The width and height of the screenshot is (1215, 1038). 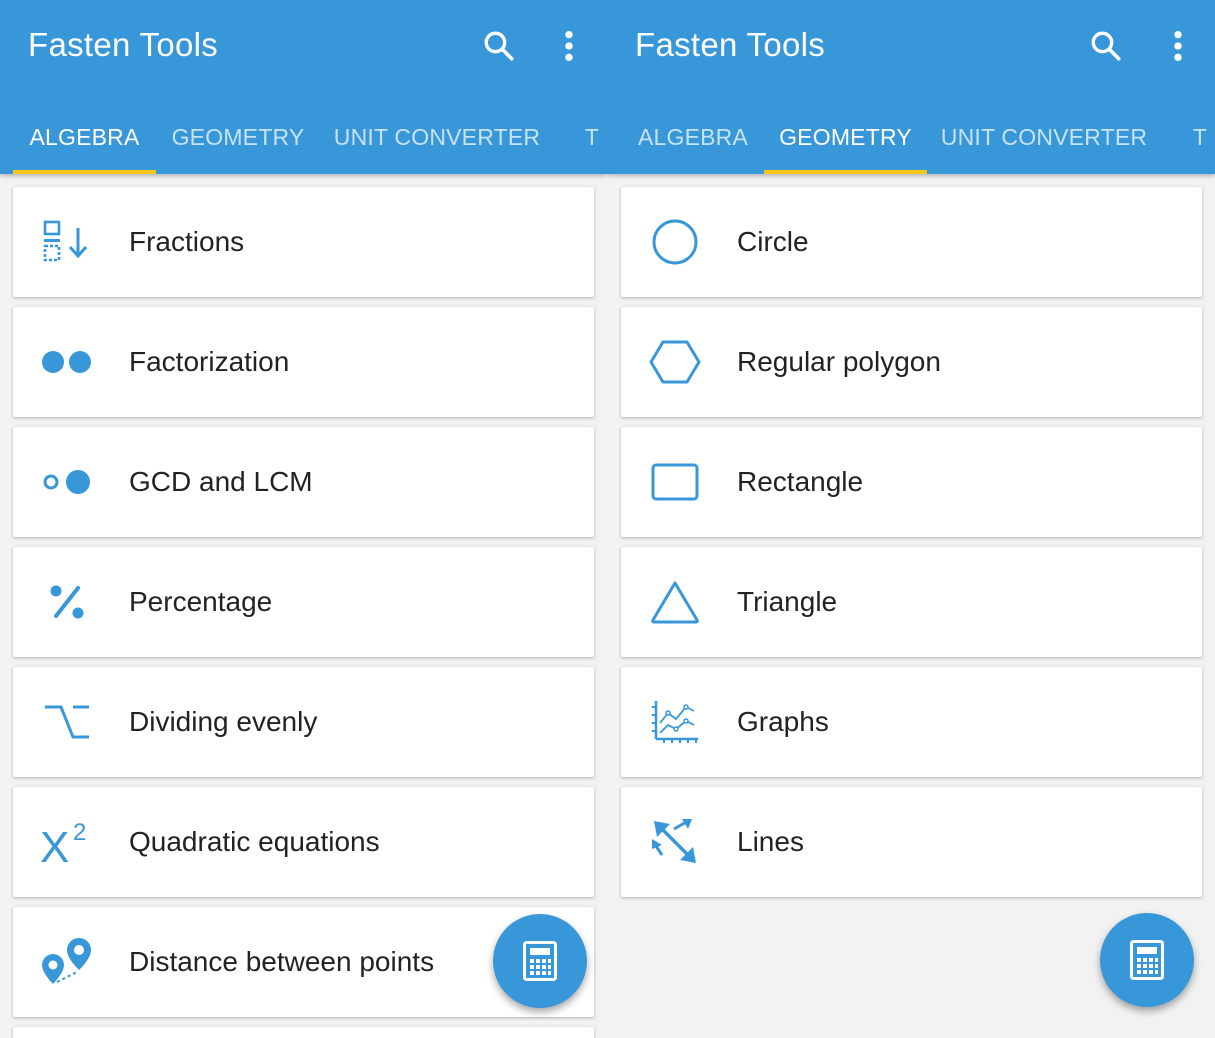 I want to click on svg-text: X, so click(x=54, y=844).